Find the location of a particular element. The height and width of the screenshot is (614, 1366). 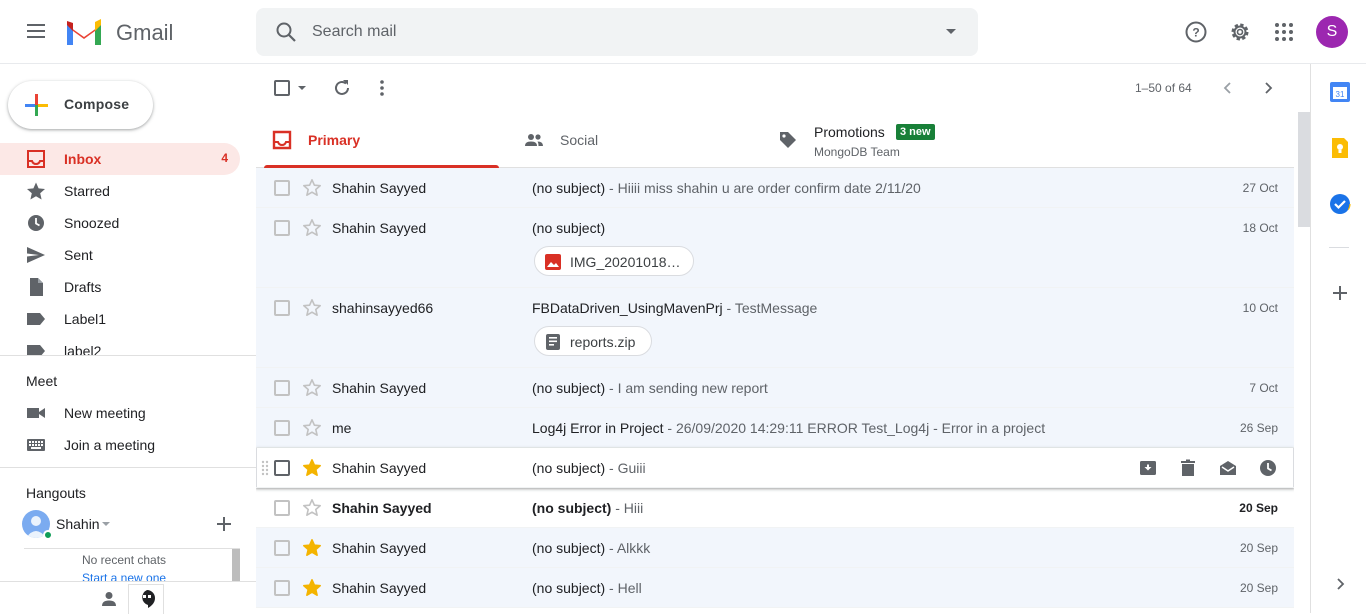

email-snippet: - Alkkk is located at coordinates (628, 548).